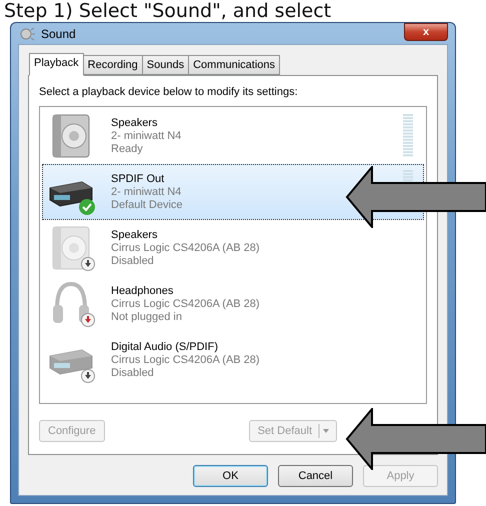 The image size is (486, 506). What do you see at coordinates (230, 476) in the screenshot?
I see `dialog-button: OK` at bounding box center [230, 476].